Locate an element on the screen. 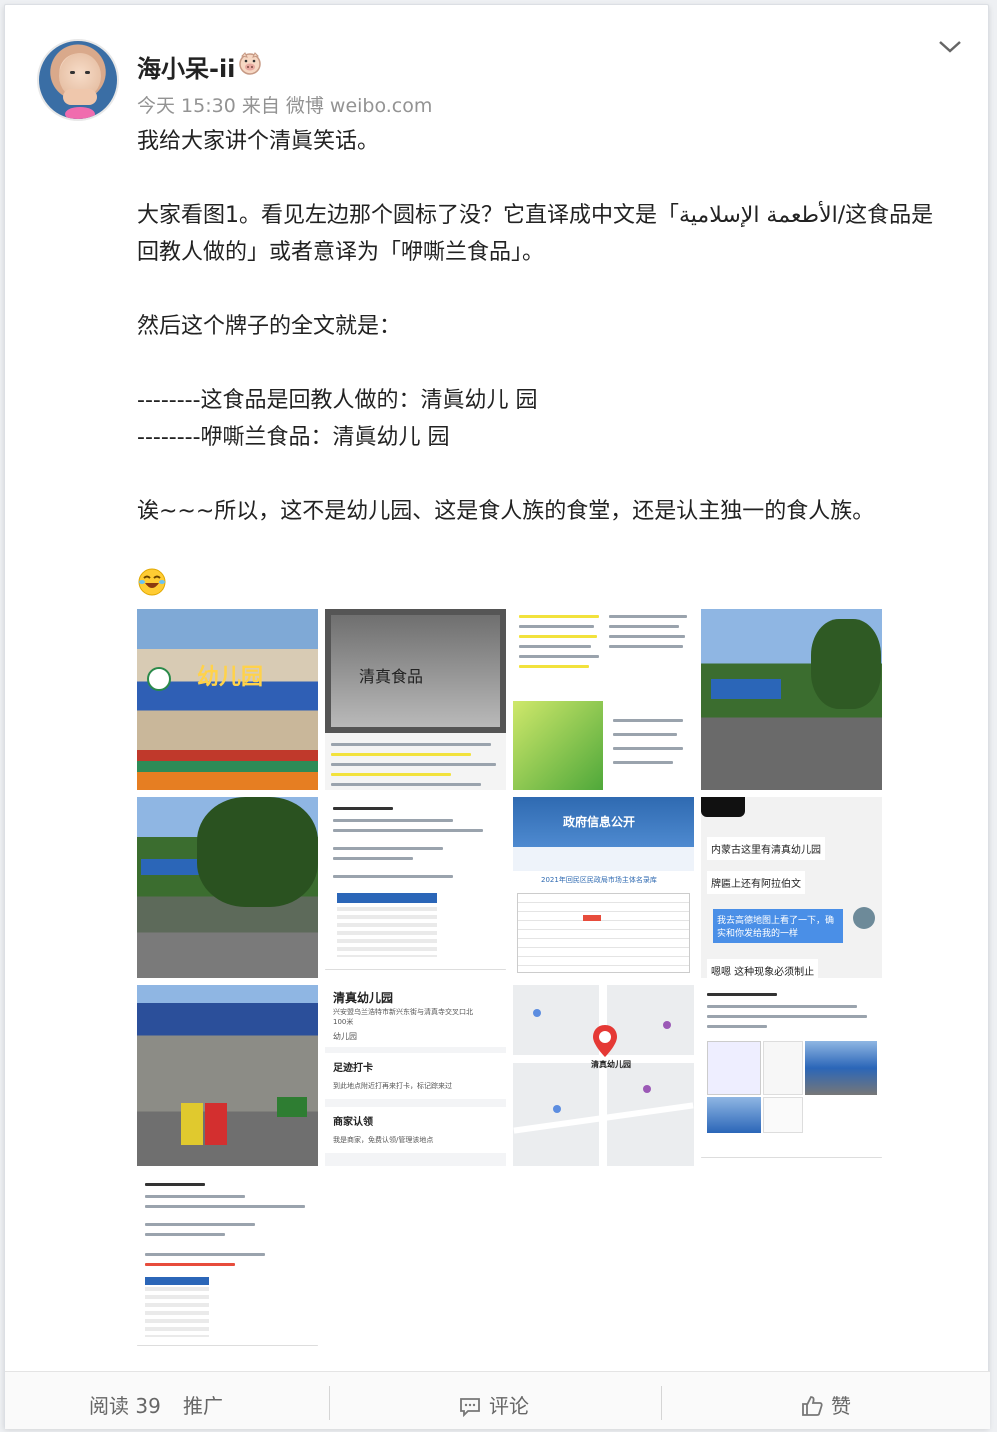 The height and width of the screenshot is (1432, 997). merchant-title: 商家认领 is located at coordinates (353, 1122).